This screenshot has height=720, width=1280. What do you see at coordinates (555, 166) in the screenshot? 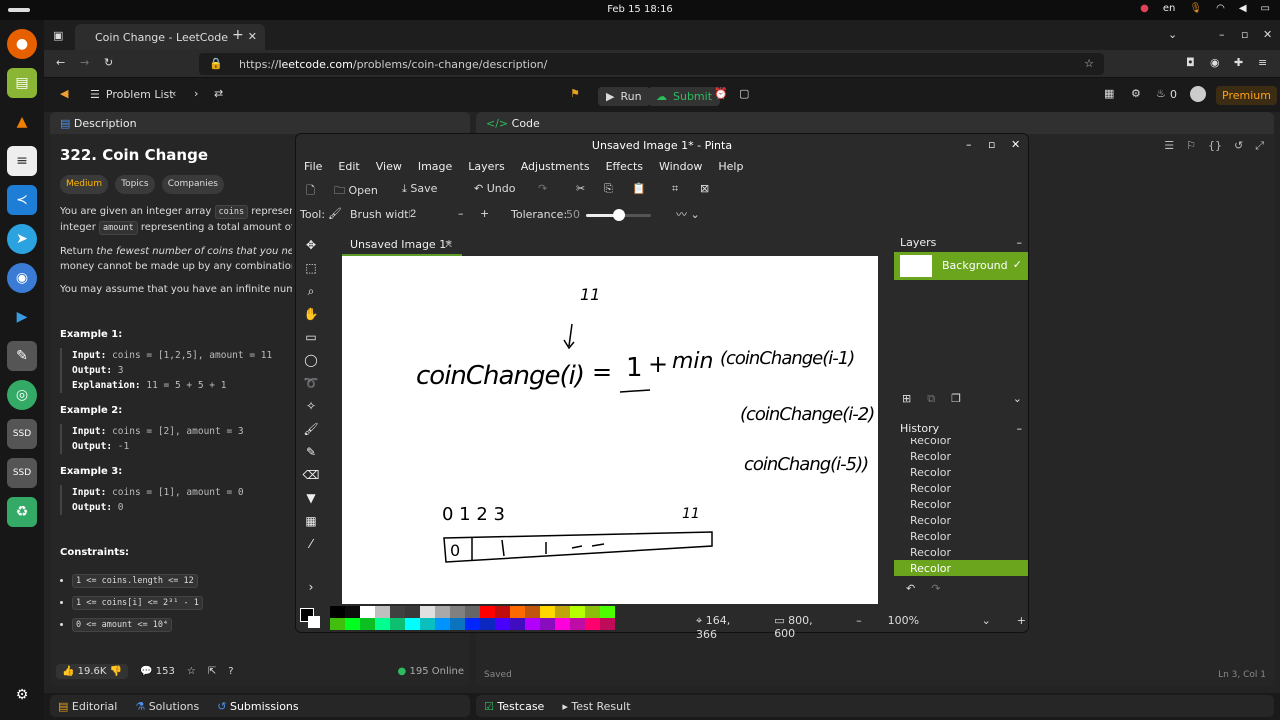
I see `menu-adjustments: Adjustments` at bounding box center [555, 166].